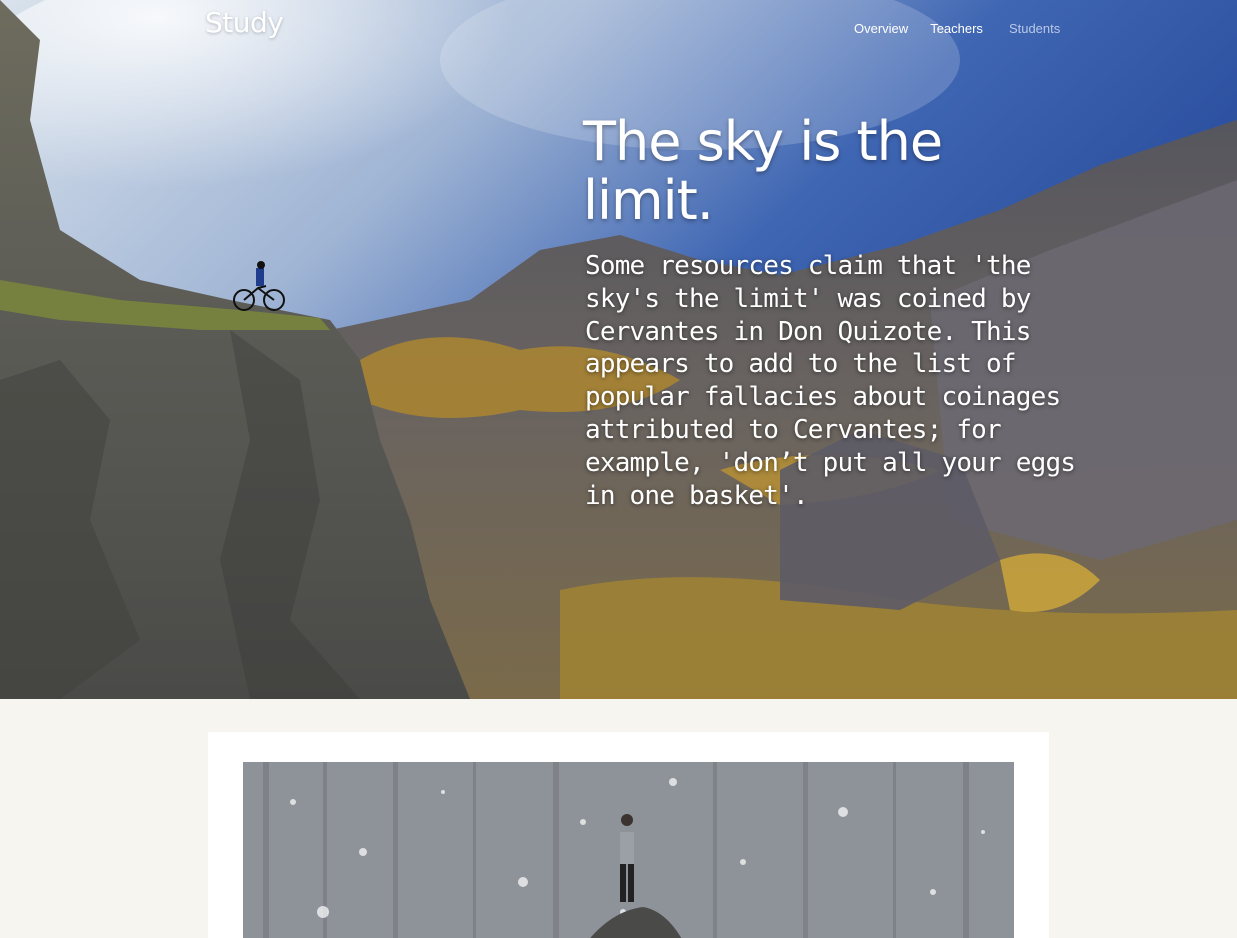  Describe the element at coordinates (881, 28) in the screenshot. I see `nav-overview: Overview` at that location.